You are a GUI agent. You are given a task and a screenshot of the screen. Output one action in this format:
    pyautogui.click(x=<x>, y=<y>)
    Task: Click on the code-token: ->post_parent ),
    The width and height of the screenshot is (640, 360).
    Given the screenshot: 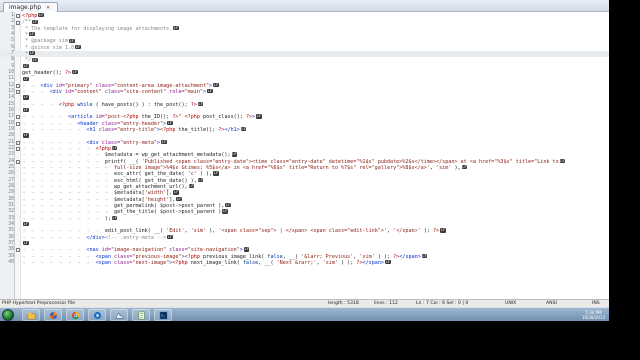 What is the action you would take?
    pyautogui.click(x=200, y=205)
    